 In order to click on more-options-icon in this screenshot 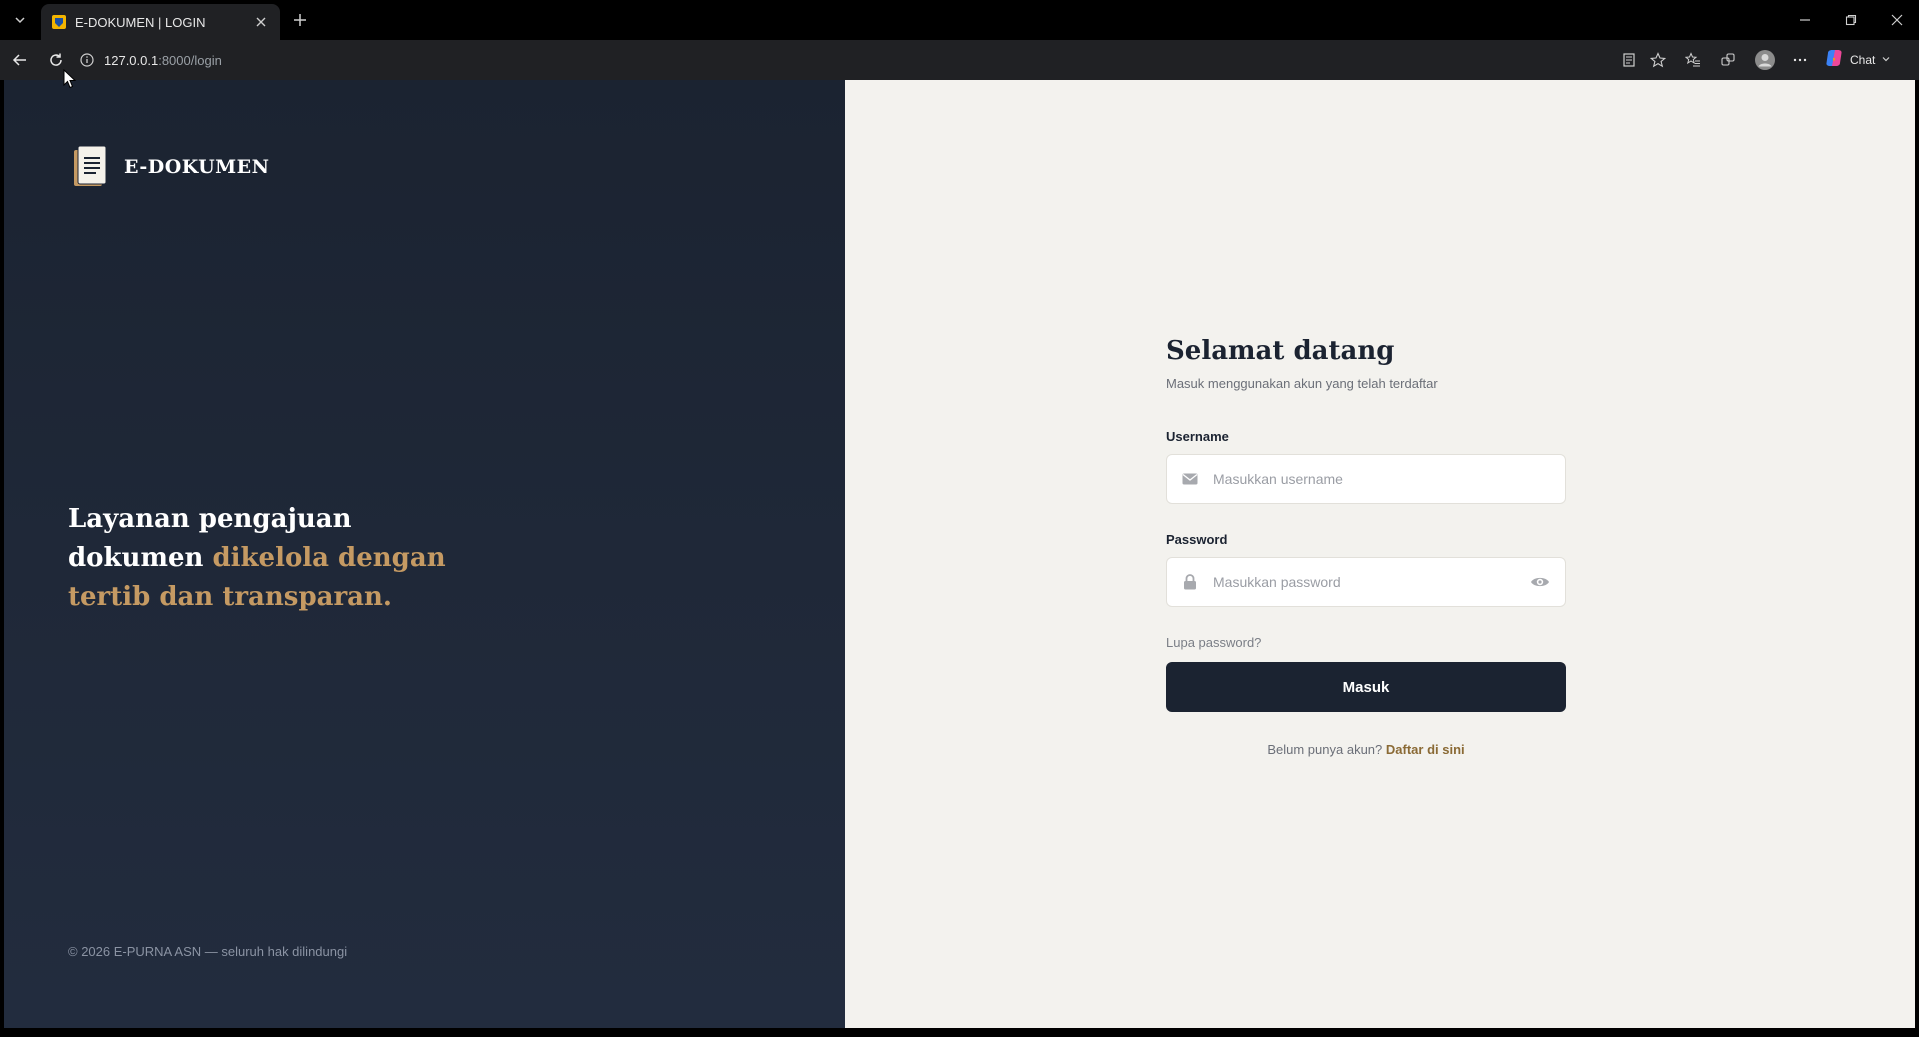, I will do `click(1800, 60)`.